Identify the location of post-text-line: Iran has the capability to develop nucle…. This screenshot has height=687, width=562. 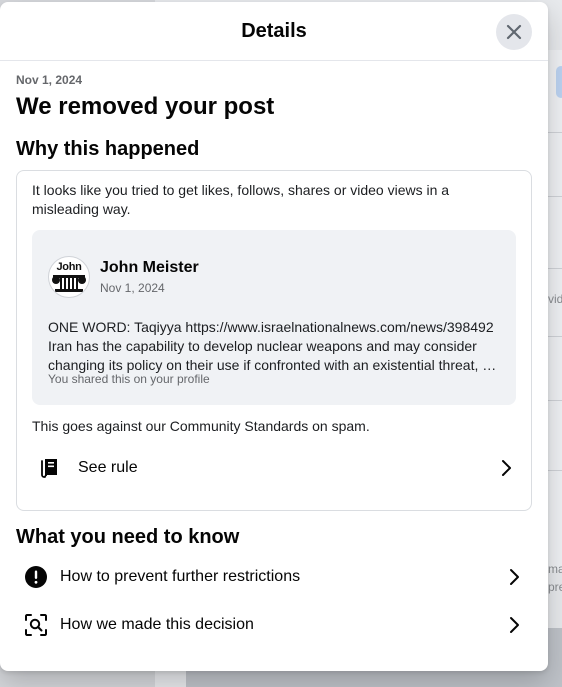
(262, 346).